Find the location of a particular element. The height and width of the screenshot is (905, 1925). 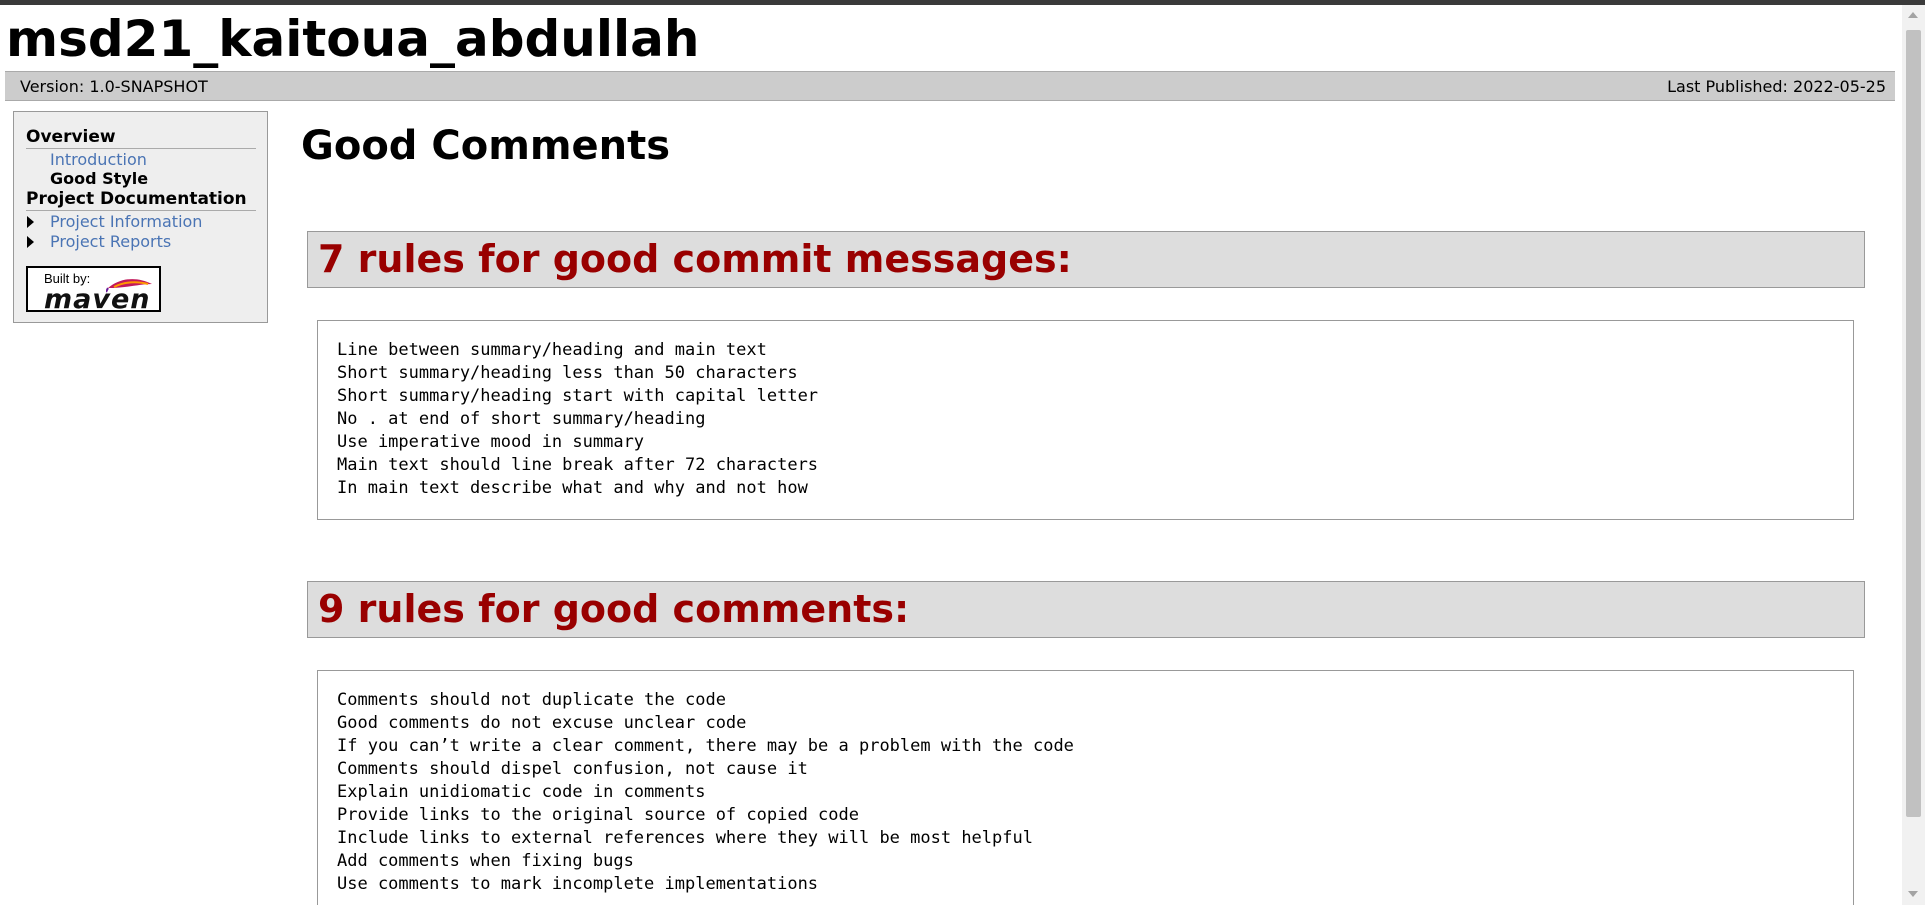

scroll-down-arrow-icon is located at coordinates (1913, 894).